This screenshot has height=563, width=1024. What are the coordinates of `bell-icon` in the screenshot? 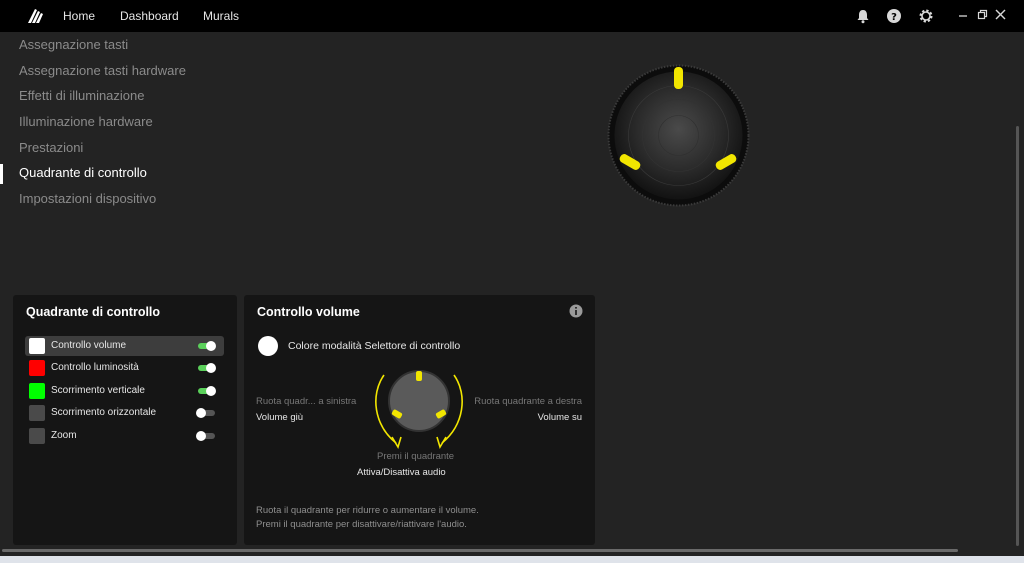 It's located at (863, 16).